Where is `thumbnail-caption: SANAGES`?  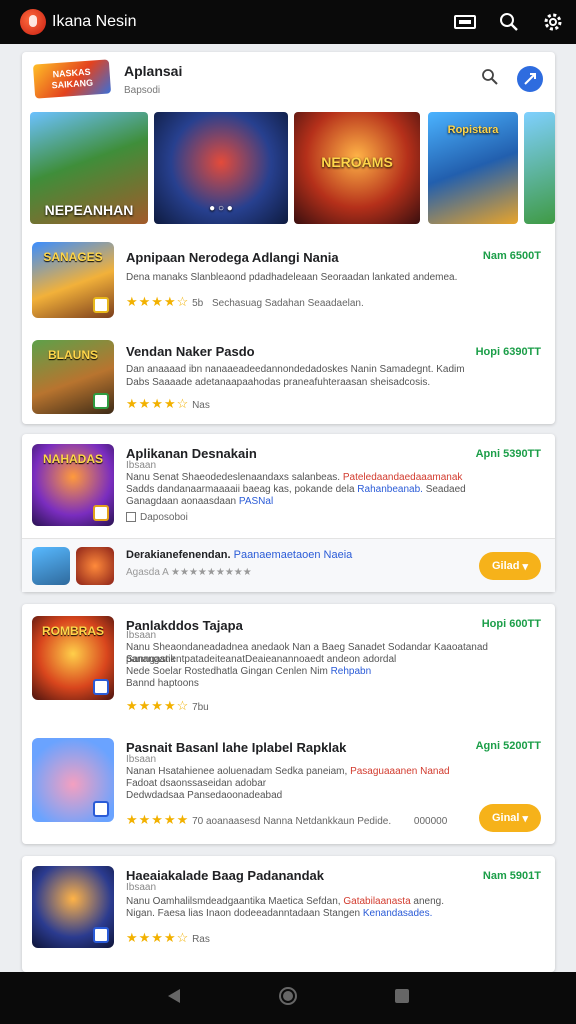 thumbnail-caption: SANAGES is located at coordinates (73, 257).